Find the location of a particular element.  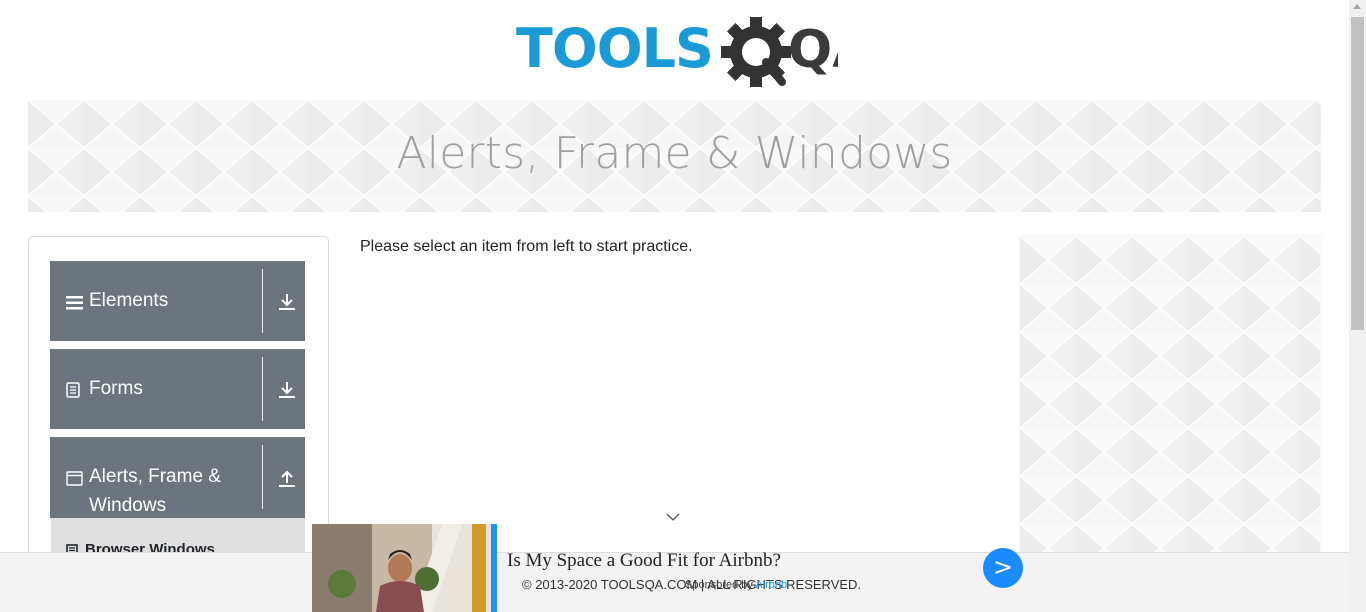

sidebar-group-alerts-frame-windows: Alerts, Frame & Windows is located at coordinates (177, 477).